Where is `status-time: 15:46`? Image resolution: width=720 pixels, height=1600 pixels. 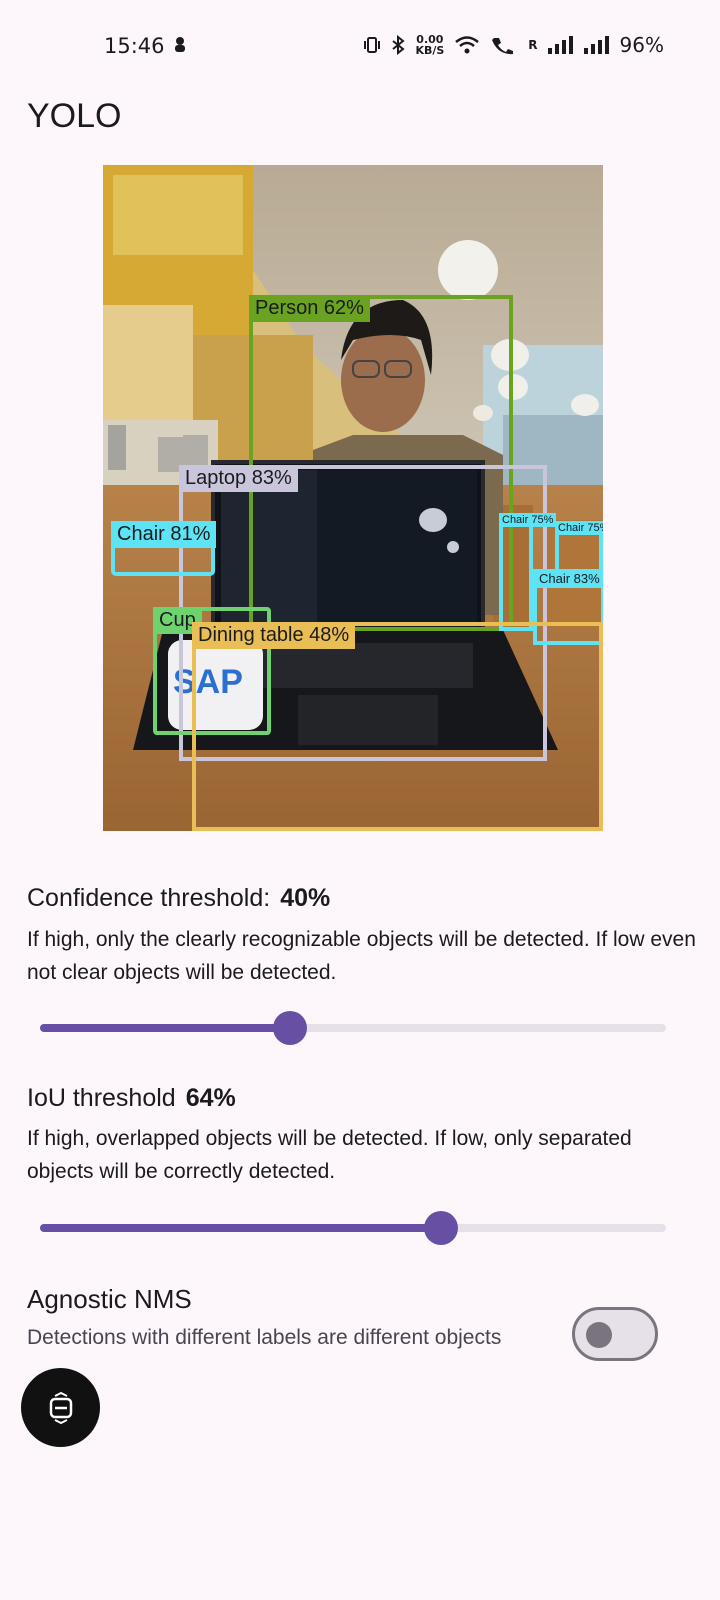
status-time: 15:46 is located at coordinates (134, 46).